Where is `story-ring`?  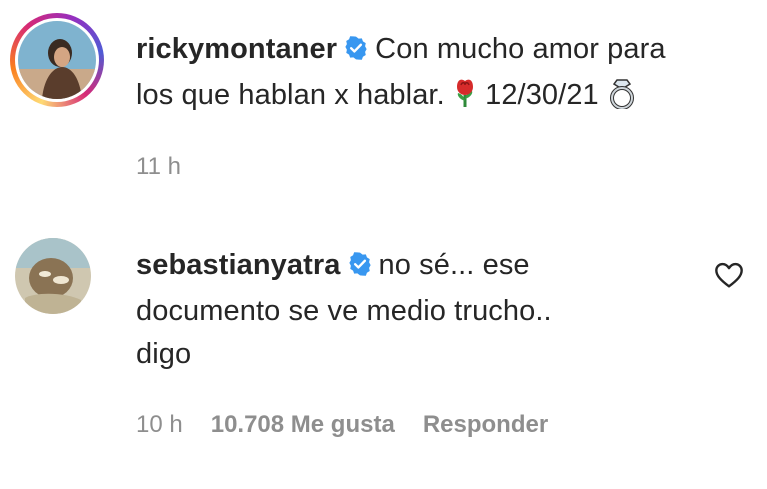 story-ring is located at coordinates (57, 60).